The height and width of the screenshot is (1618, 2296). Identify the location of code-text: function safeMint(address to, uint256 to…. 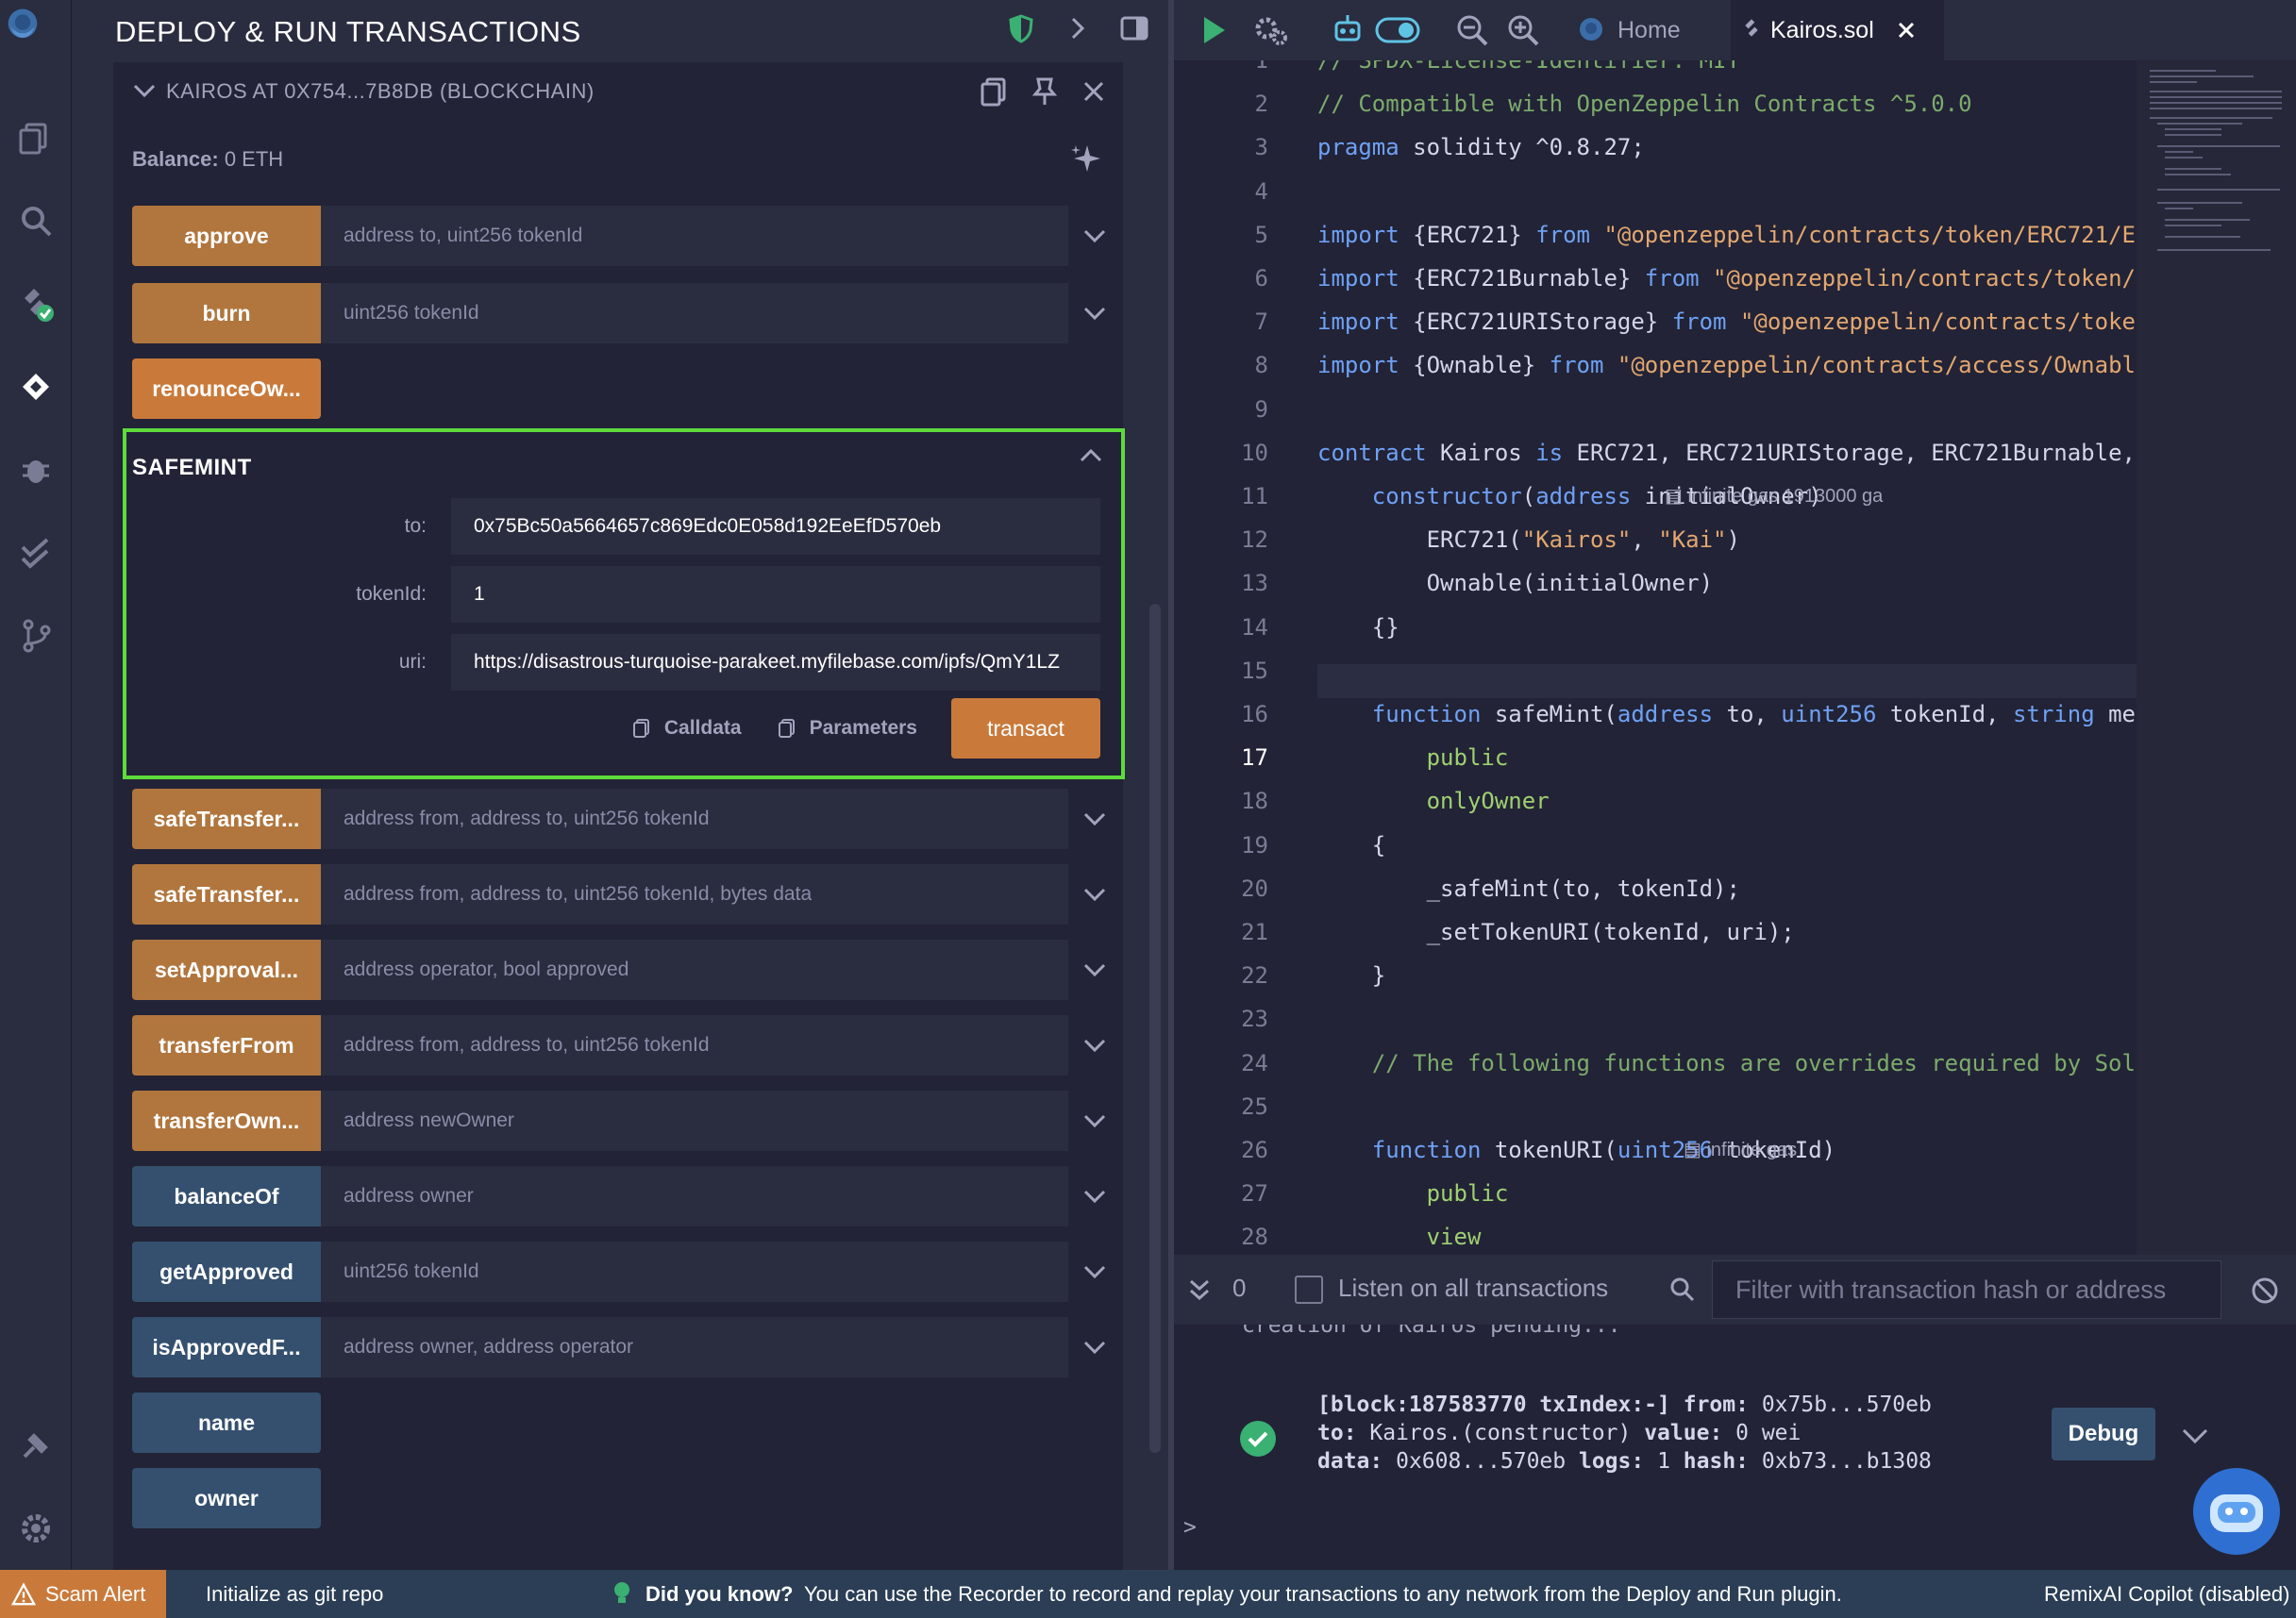
(1761, 714).